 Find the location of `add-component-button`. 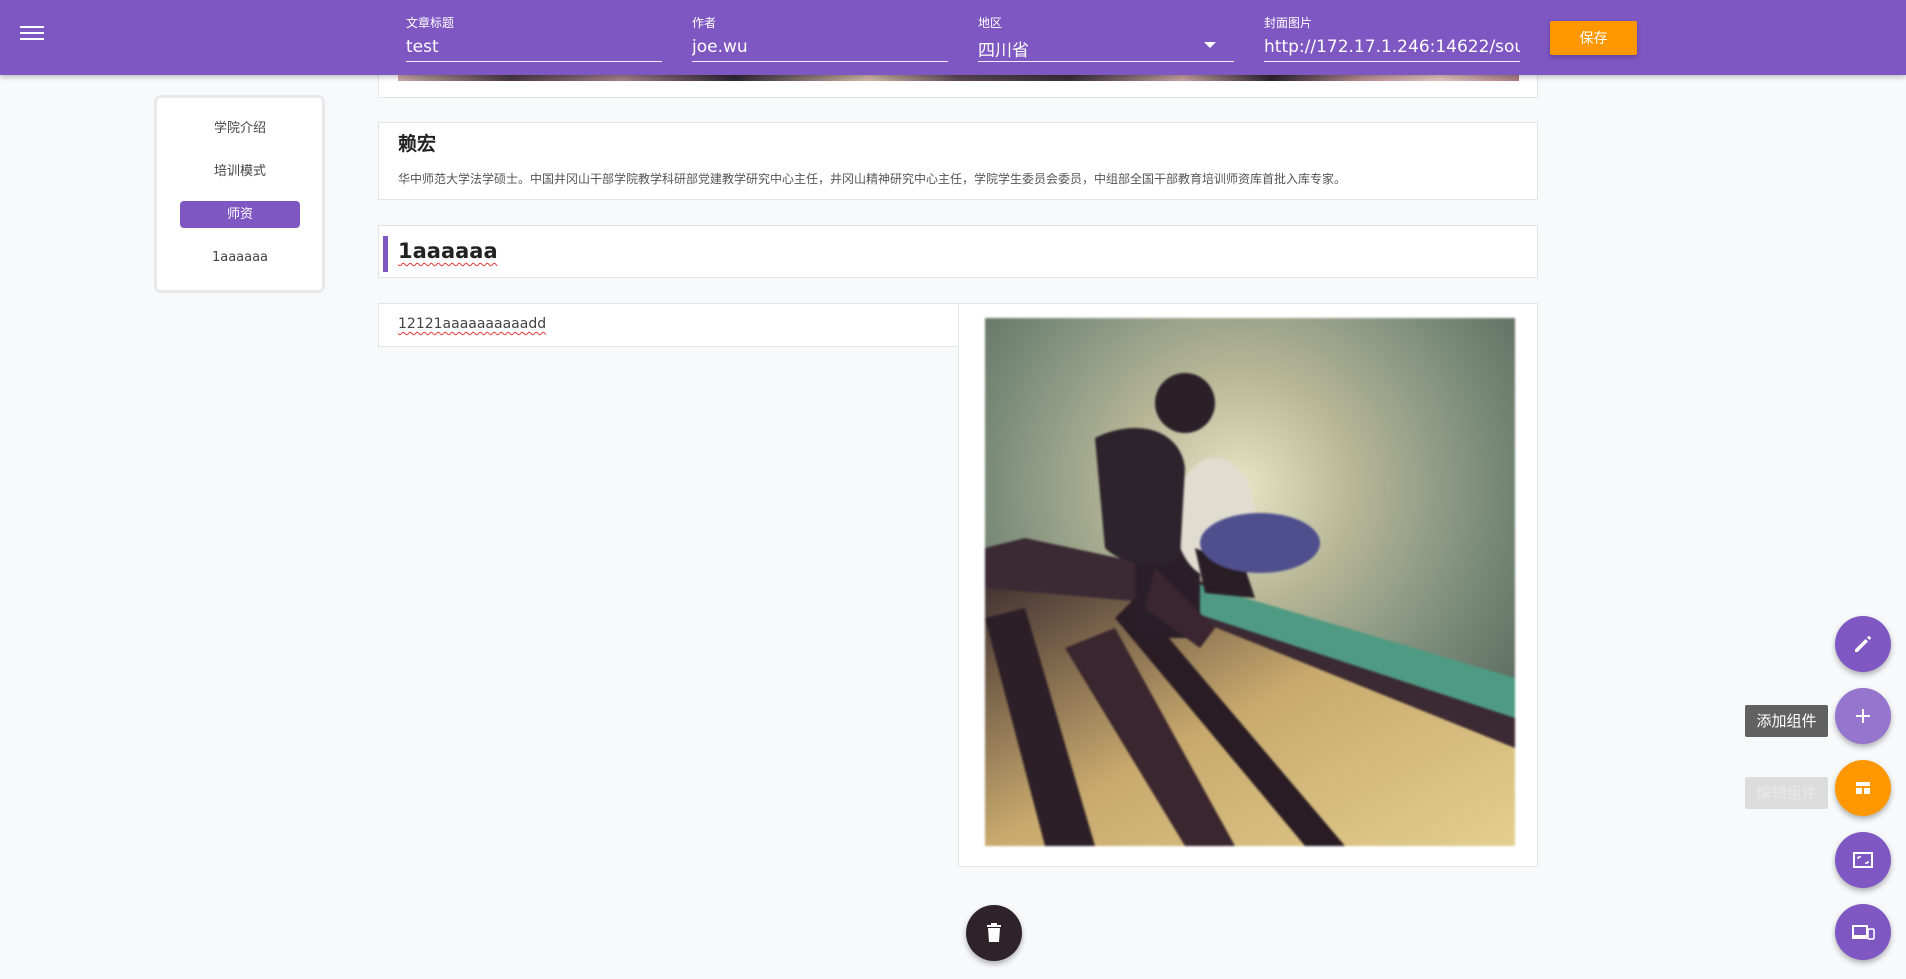

add-component-button is located at coordinates (1863, 716).